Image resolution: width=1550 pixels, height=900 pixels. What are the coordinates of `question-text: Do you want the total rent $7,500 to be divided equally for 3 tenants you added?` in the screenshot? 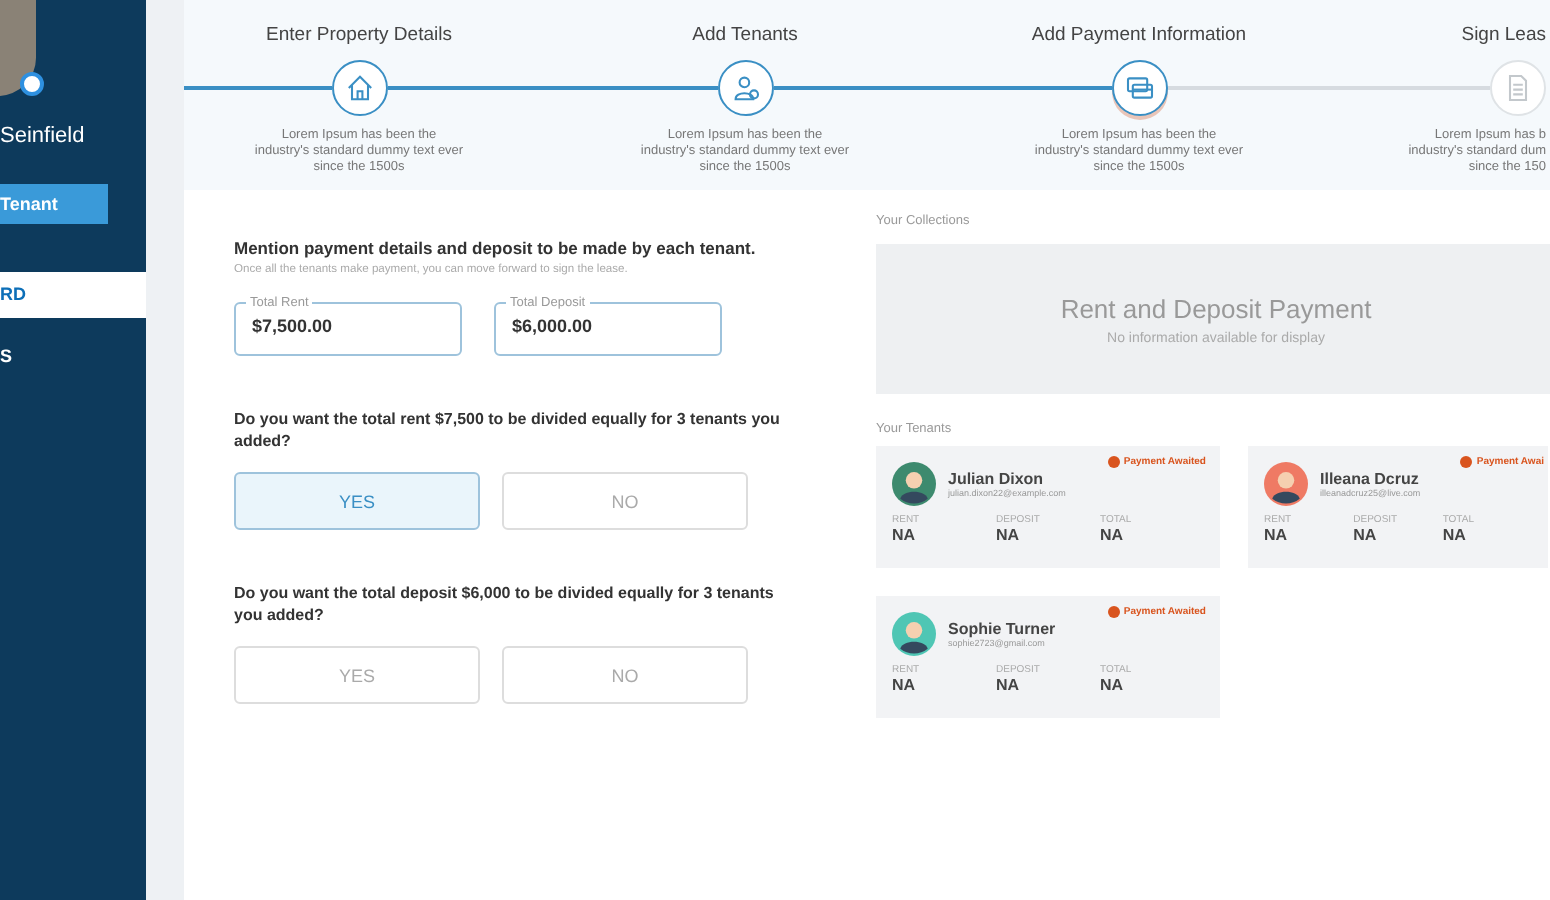 It's located at (508, 430).